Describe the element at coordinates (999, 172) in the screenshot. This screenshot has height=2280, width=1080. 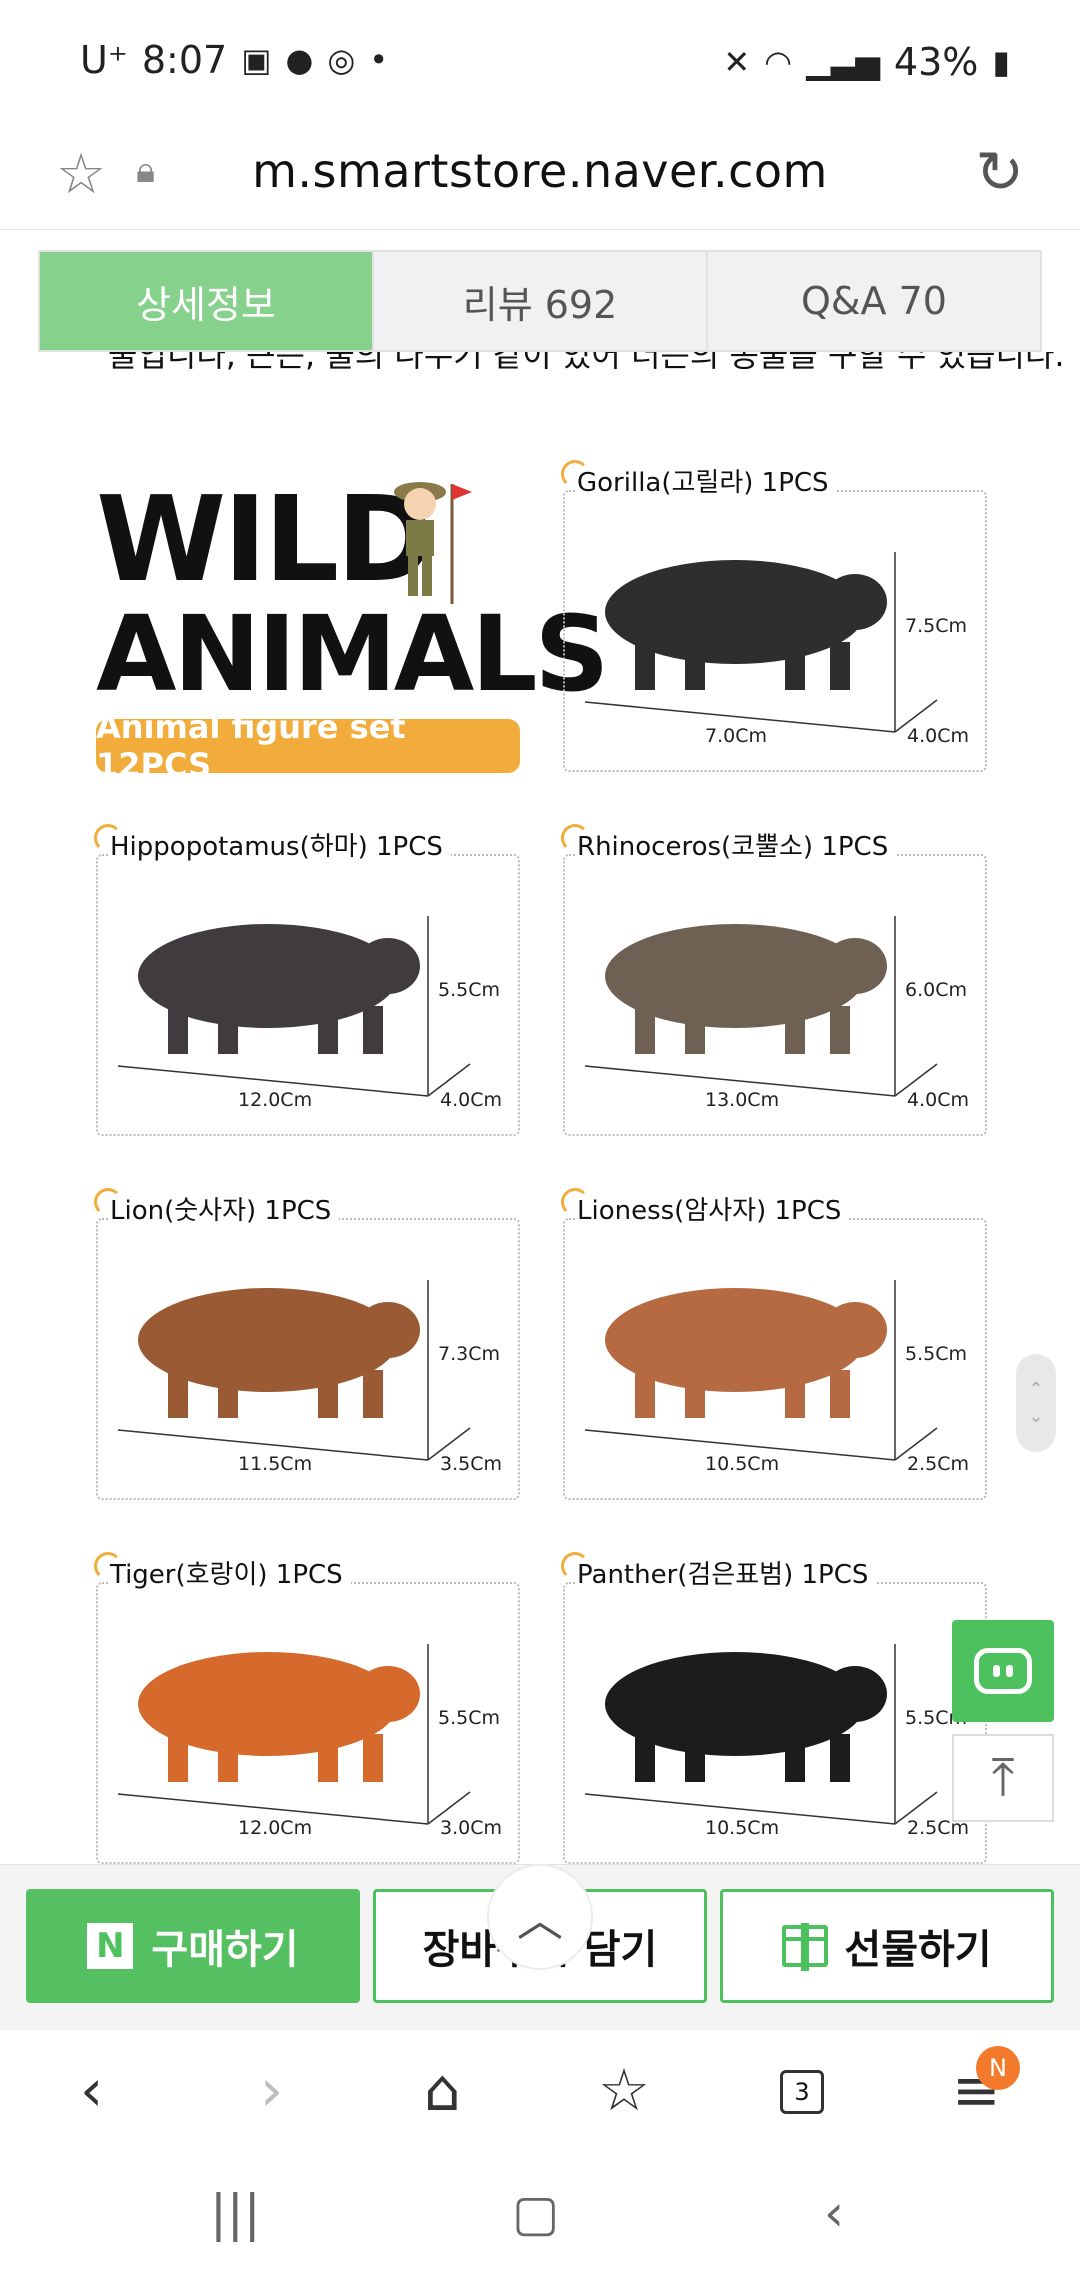
I see `refresh-icon: ↻` at that location.